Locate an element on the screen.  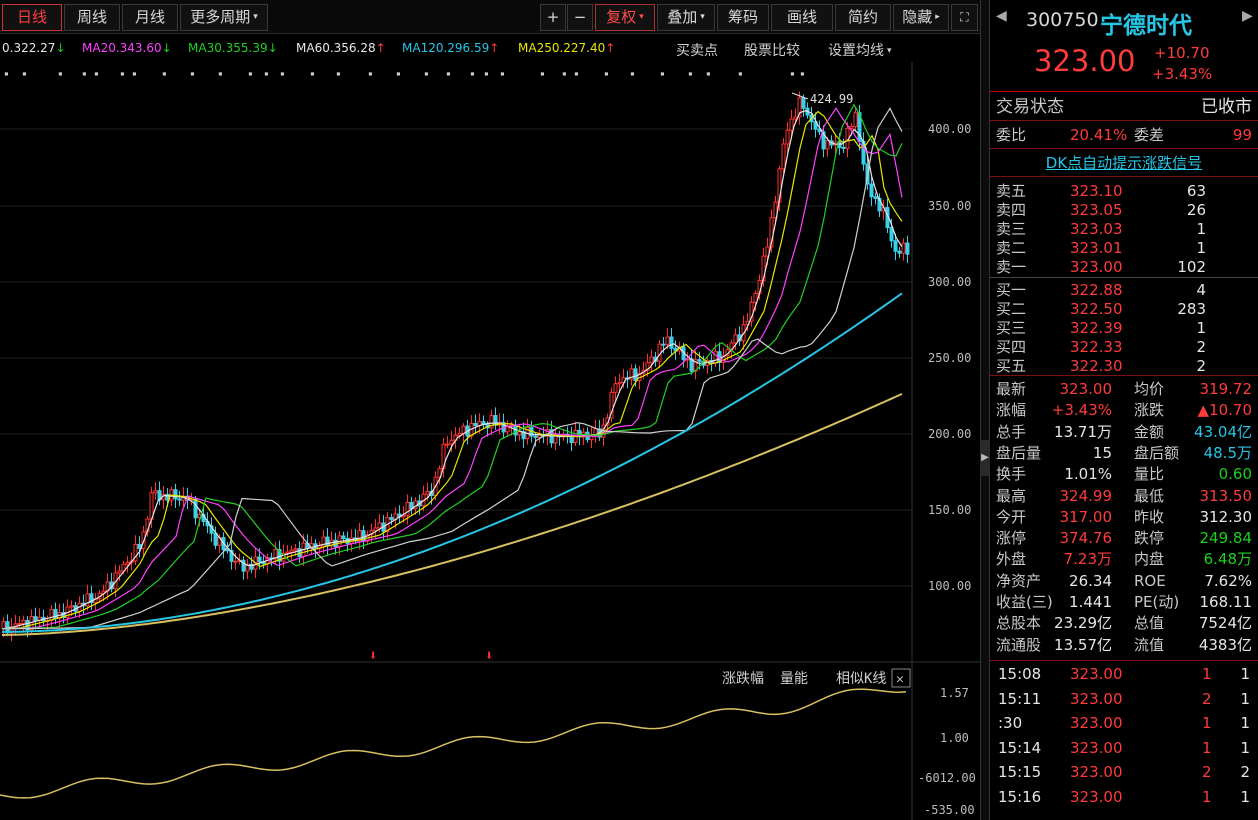
stat-row: 外盘 7.23万 内盘 6.48万 is located at coordinates (1124, 559).